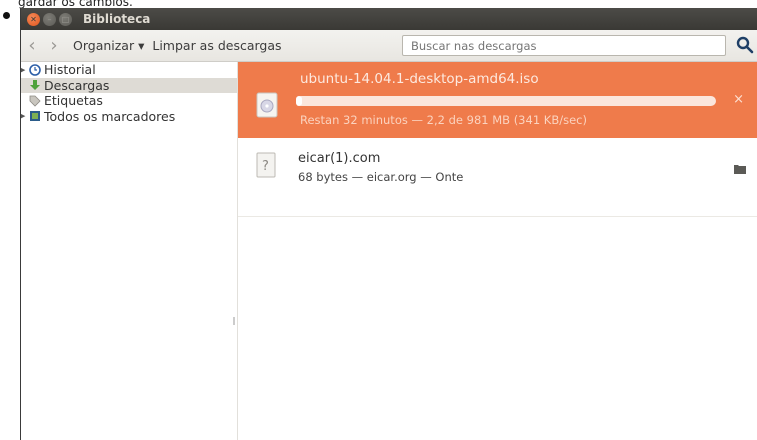 Image resolution: width=757 pixels, height=440 pixels. What do you see at coordinates (117, 19) in the screenshot?
I see `window-title: Biblioteca` at bounding box center [117, 19].